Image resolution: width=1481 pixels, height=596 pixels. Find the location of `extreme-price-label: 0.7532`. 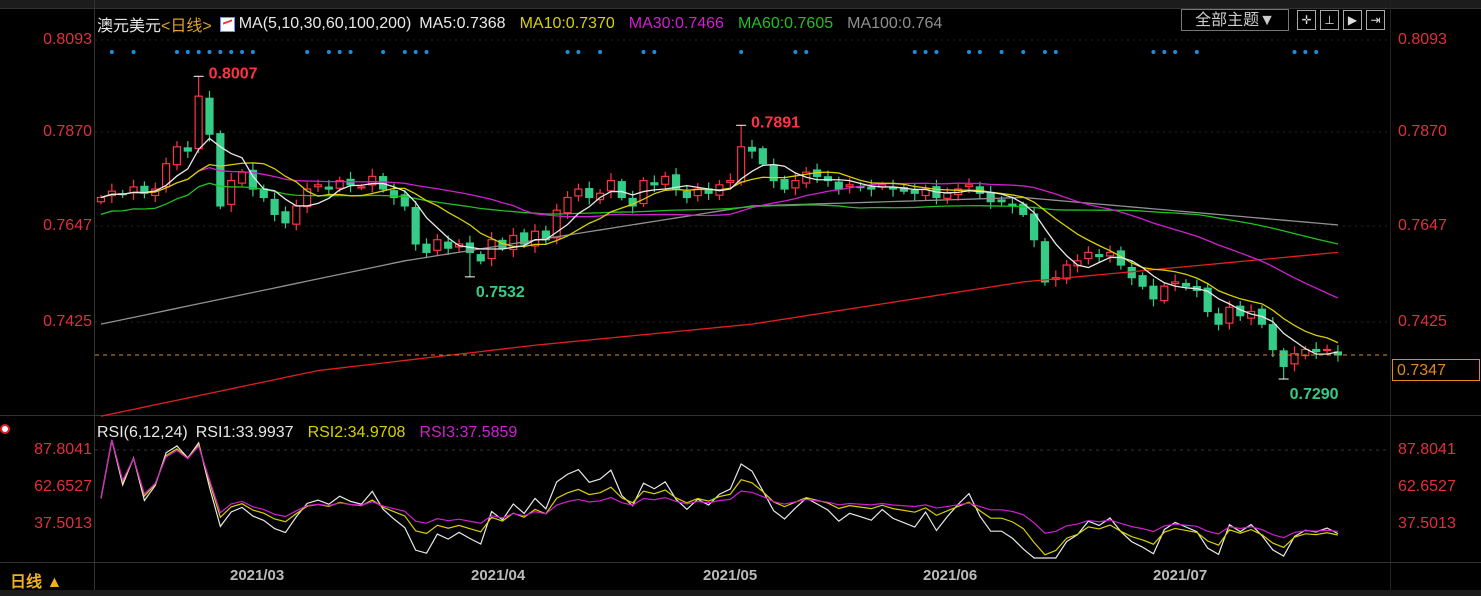

extreme-price-label: 0.7532 is located at coordinates (500, 292).